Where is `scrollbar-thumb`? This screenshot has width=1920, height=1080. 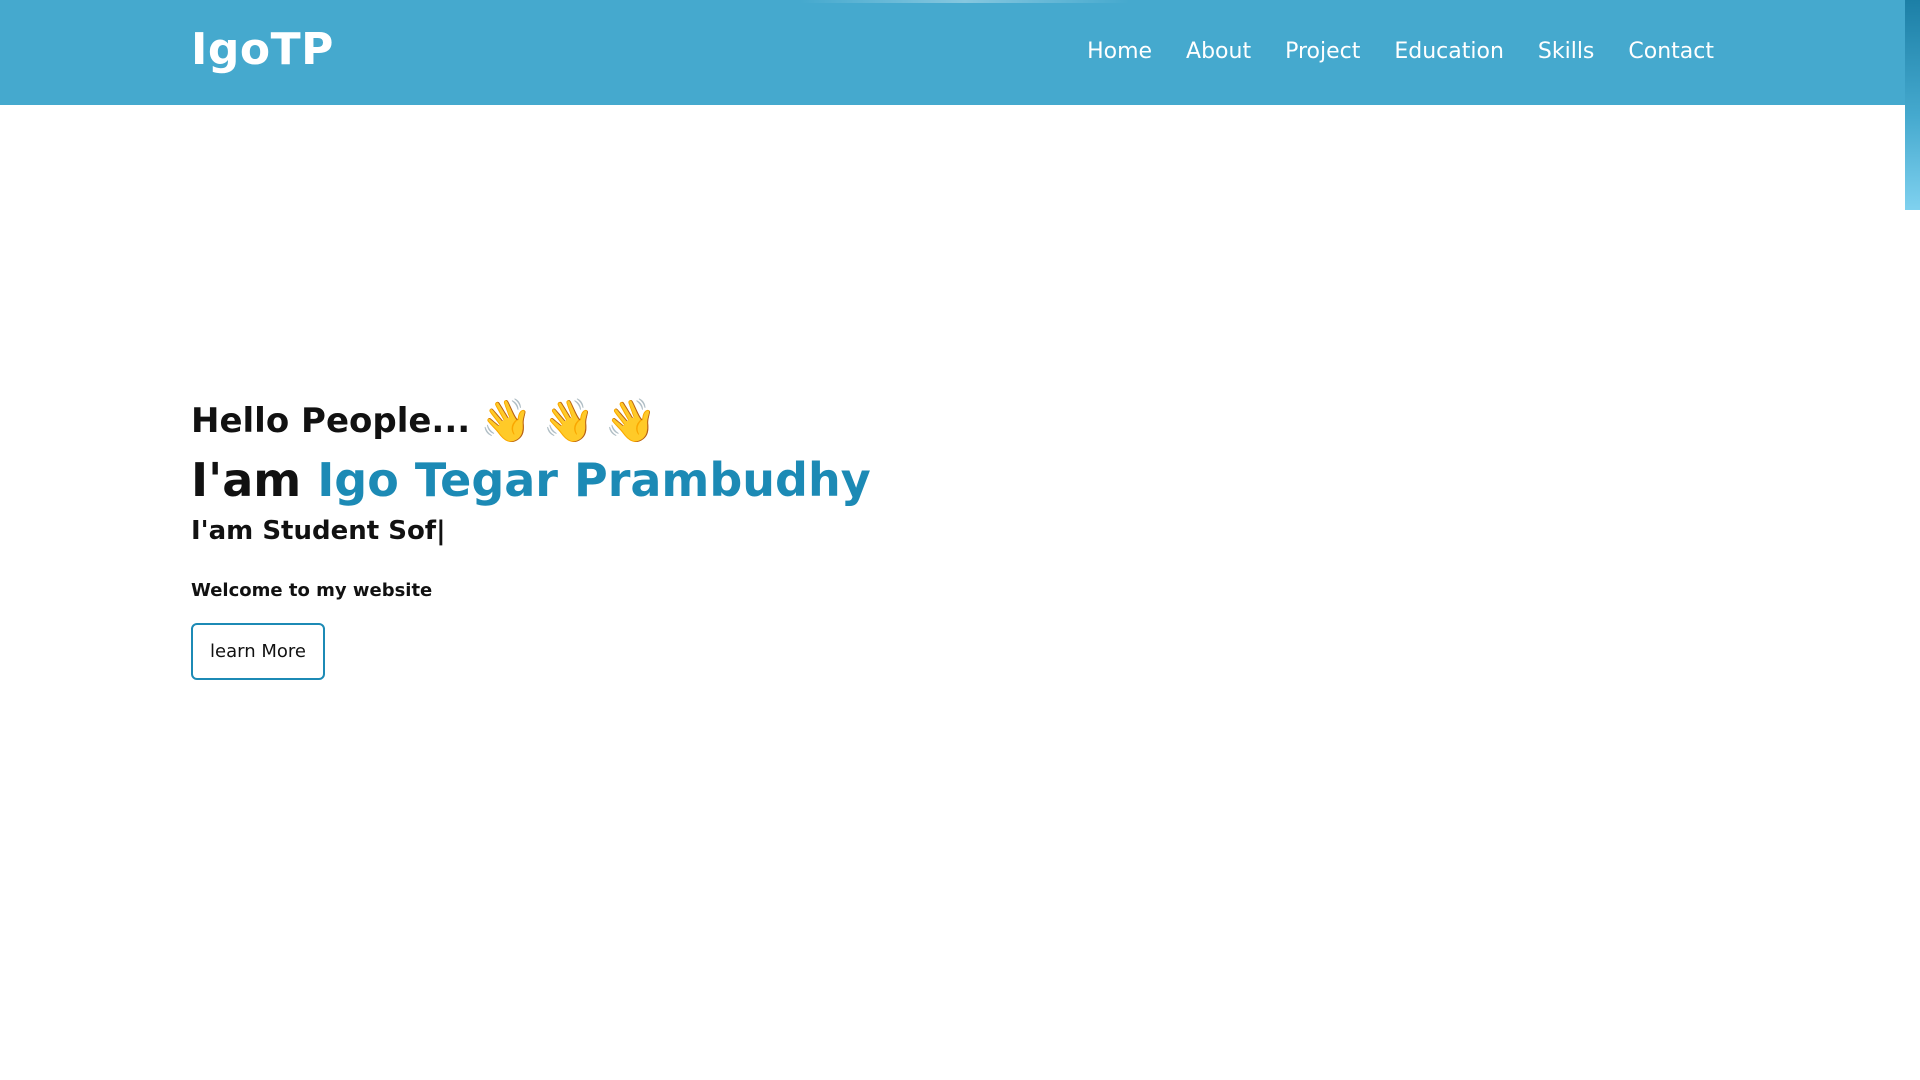 scrollbar-thumb is located at coordinates (1912, 105).